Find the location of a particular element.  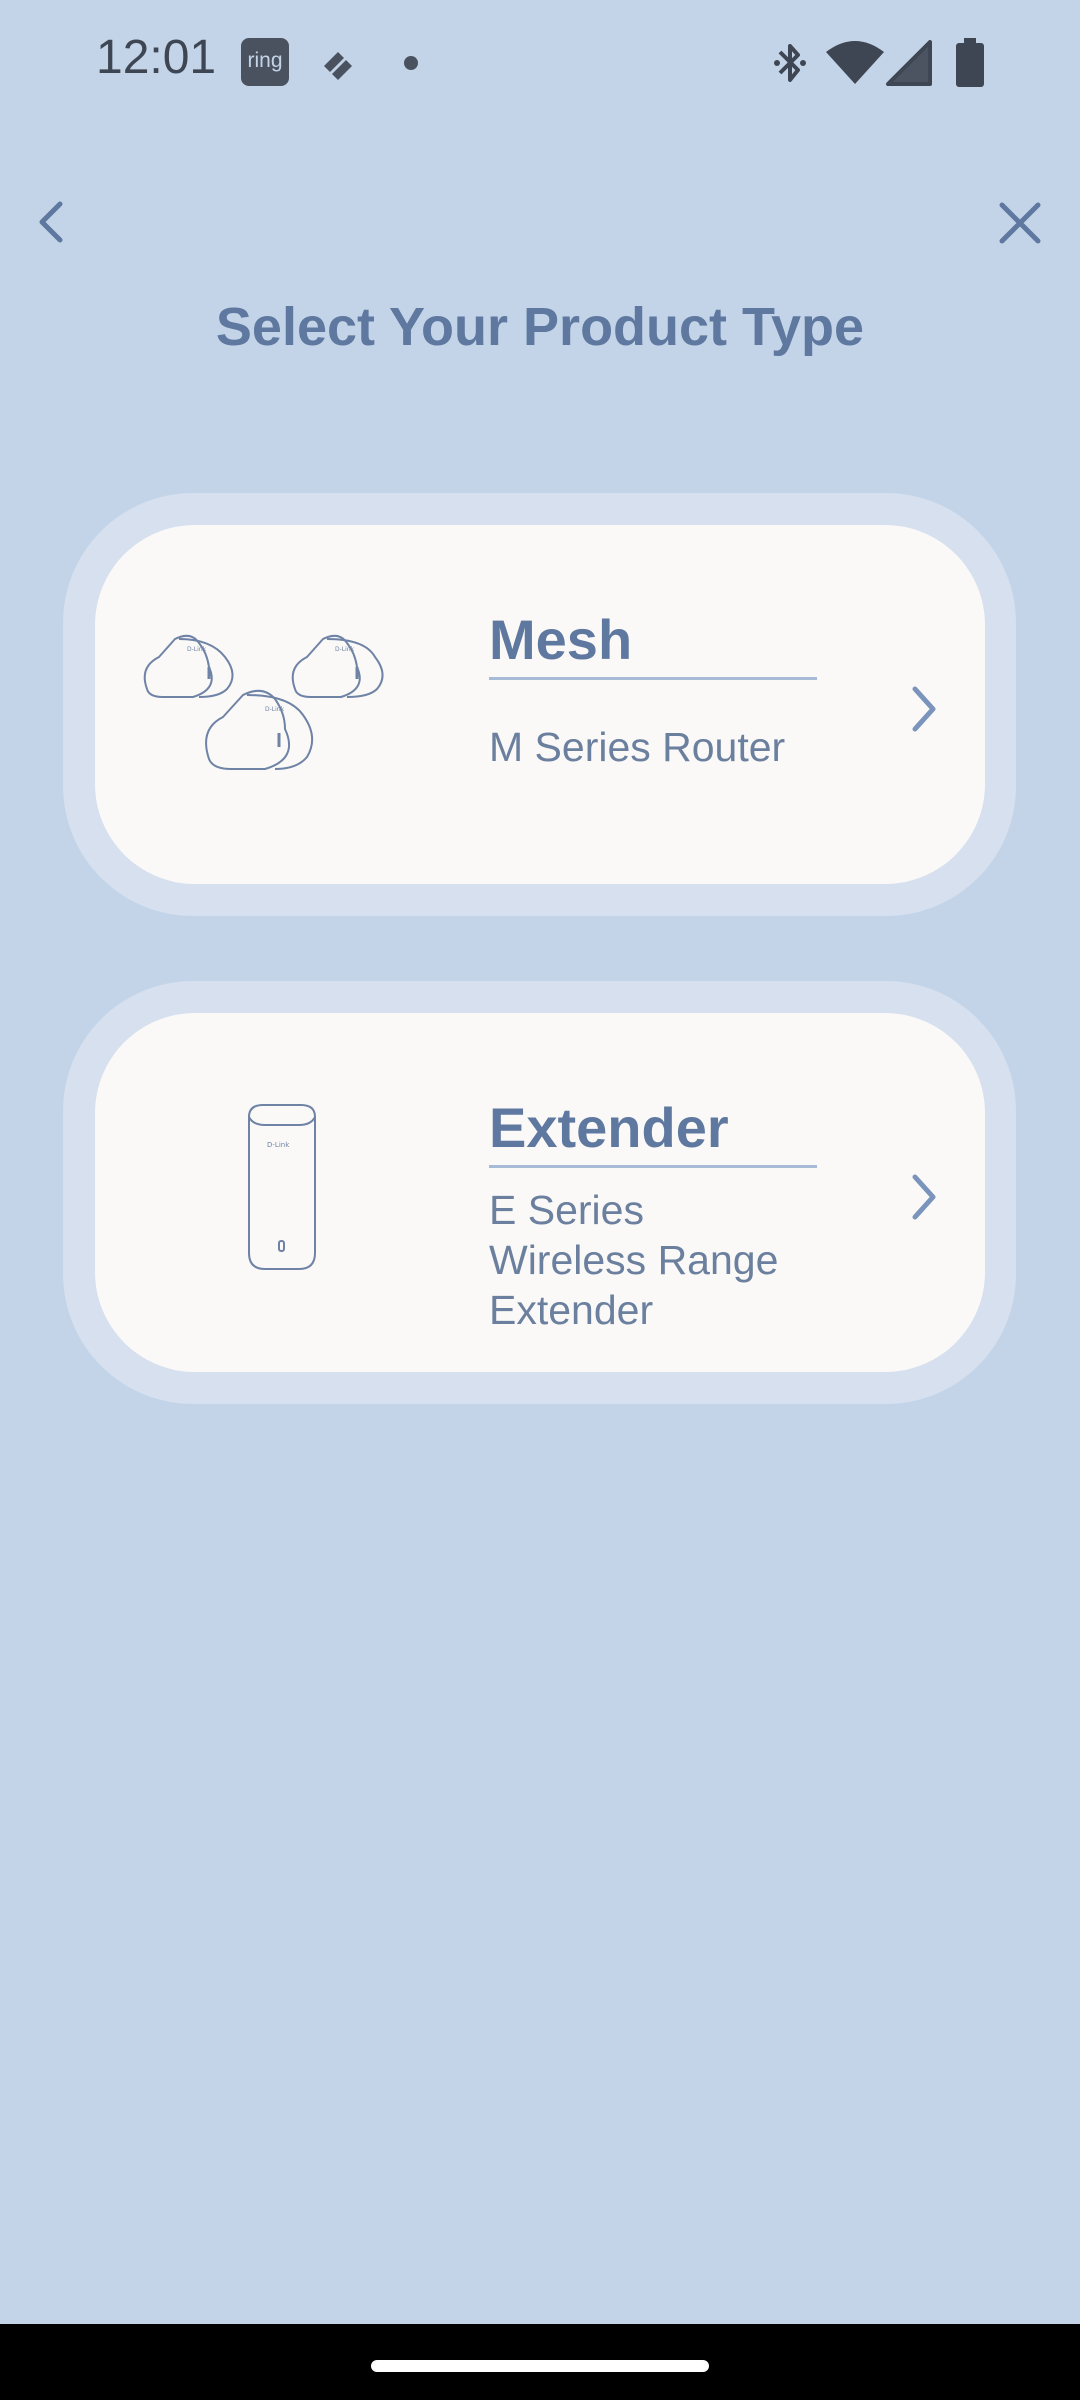

page-title: Select Your Product Type is located at coordinates (540, 327).